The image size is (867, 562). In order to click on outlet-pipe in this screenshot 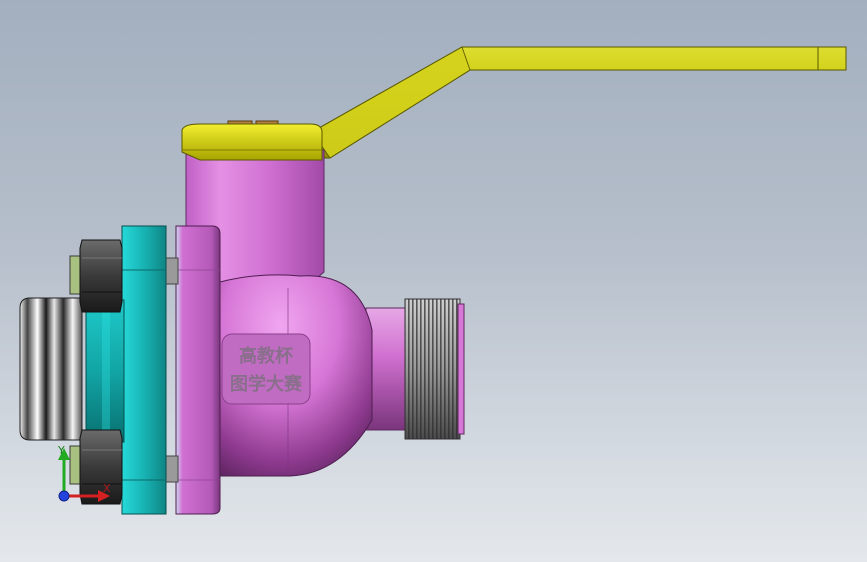, I will do `click(415, 369)`.